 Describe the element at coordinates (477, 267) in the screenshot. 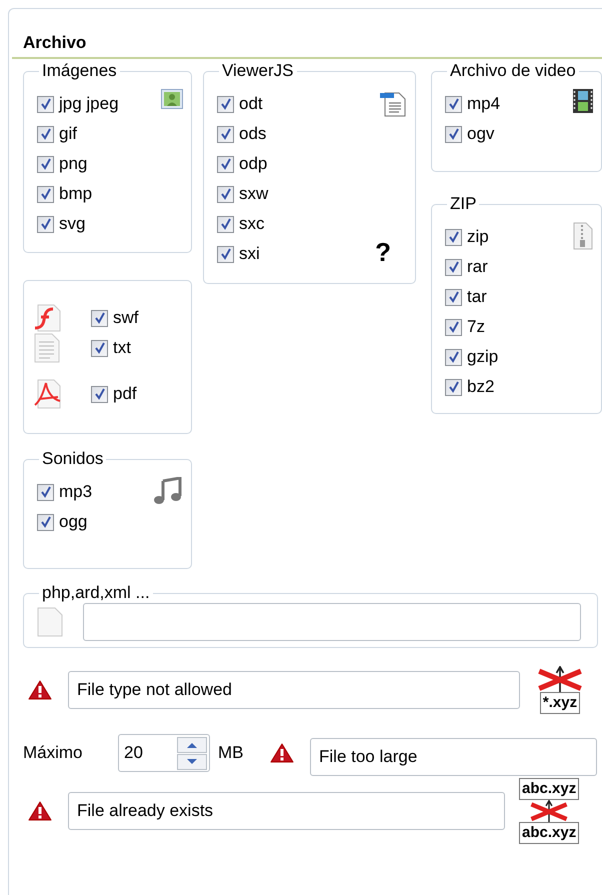

I see `option-label: rar` at that location.